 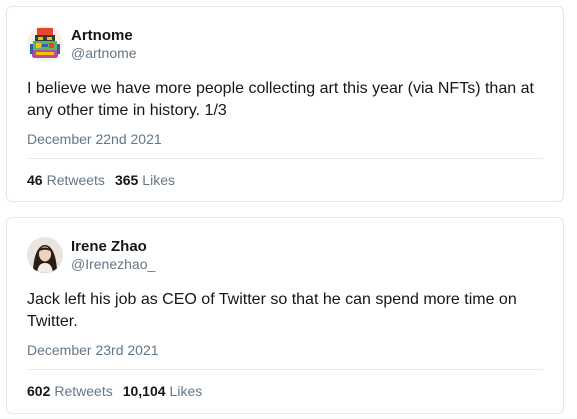 I want to click on tweet-stats: 602 Retweets 10,104 Likes, so click(x=114, y=391).